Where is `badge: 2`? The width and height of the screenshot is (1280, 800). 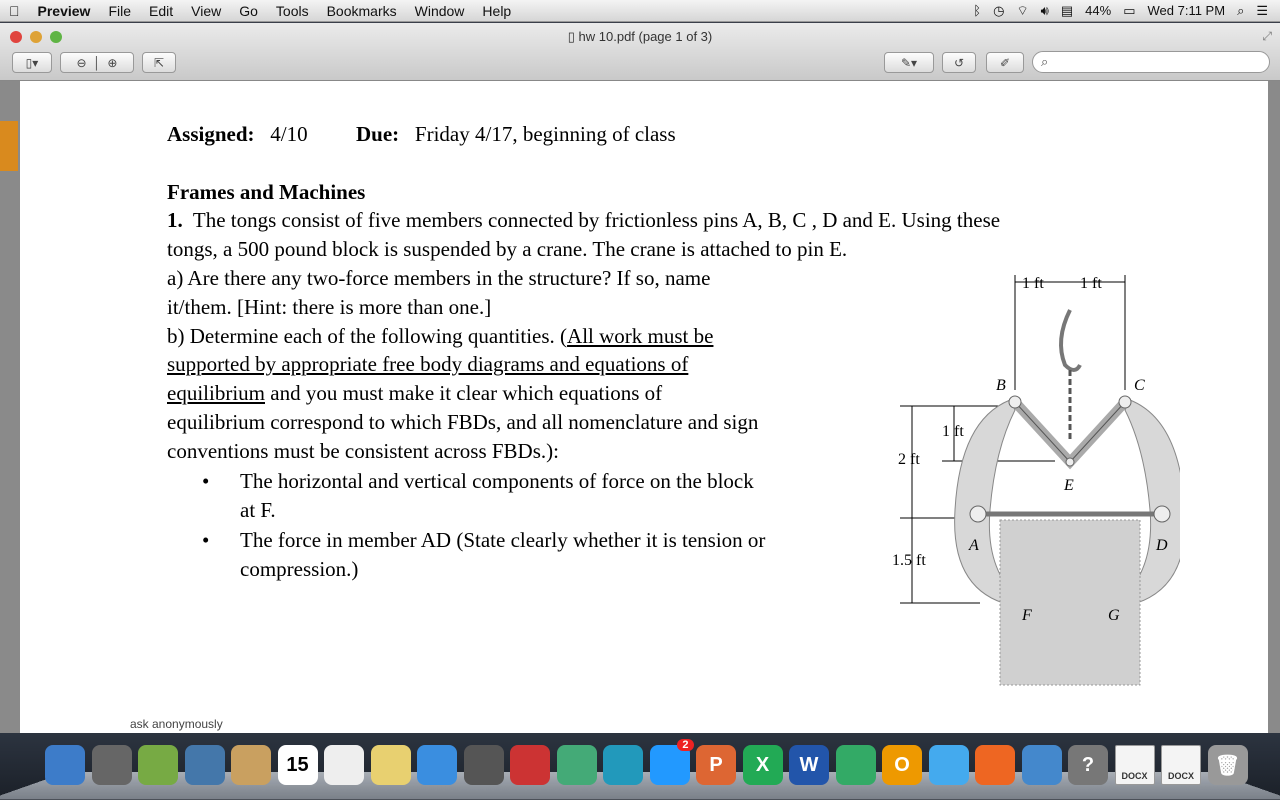 badge: 2 is located at coordinates (685, 745).